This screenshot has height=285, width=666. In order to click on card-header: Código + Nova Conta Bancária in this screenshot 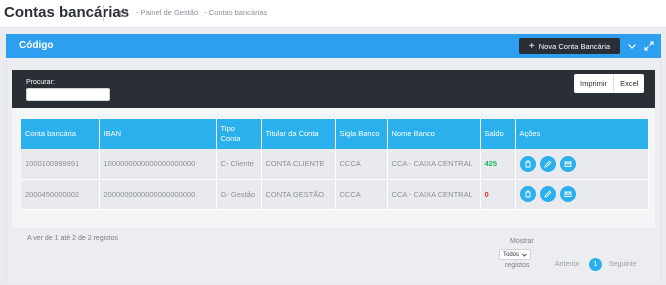, I will do `click(333, 46)`.